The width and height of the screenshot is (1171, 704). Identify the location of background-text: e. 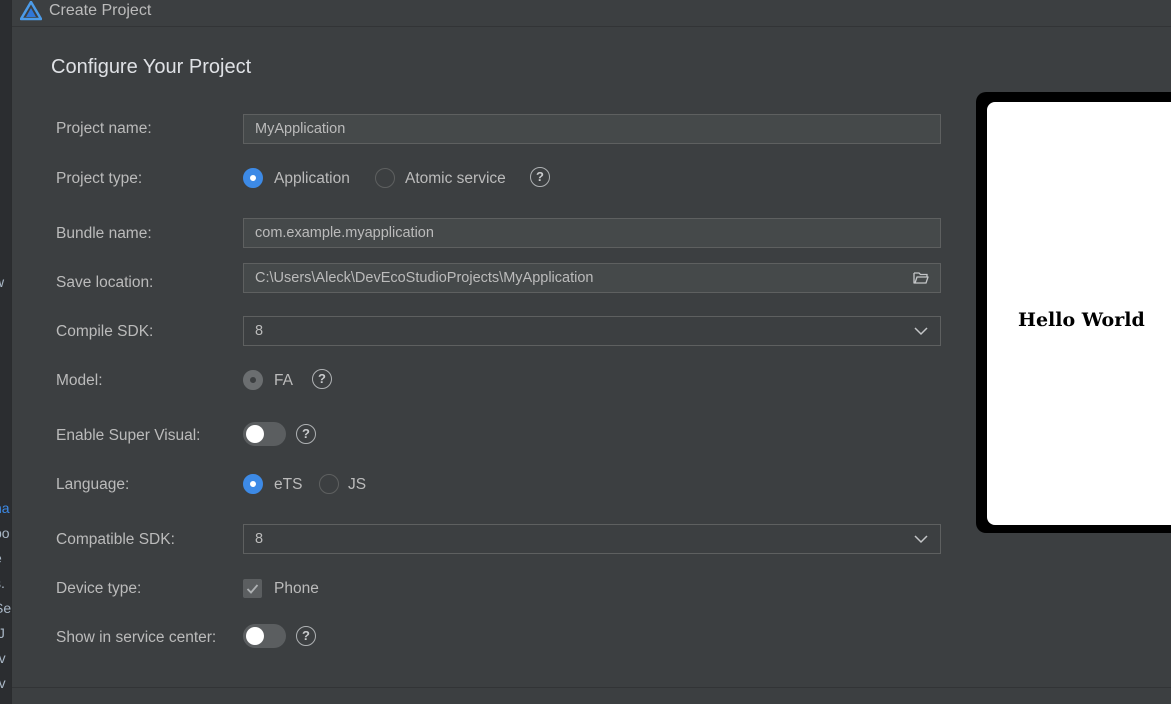
(1, 558).